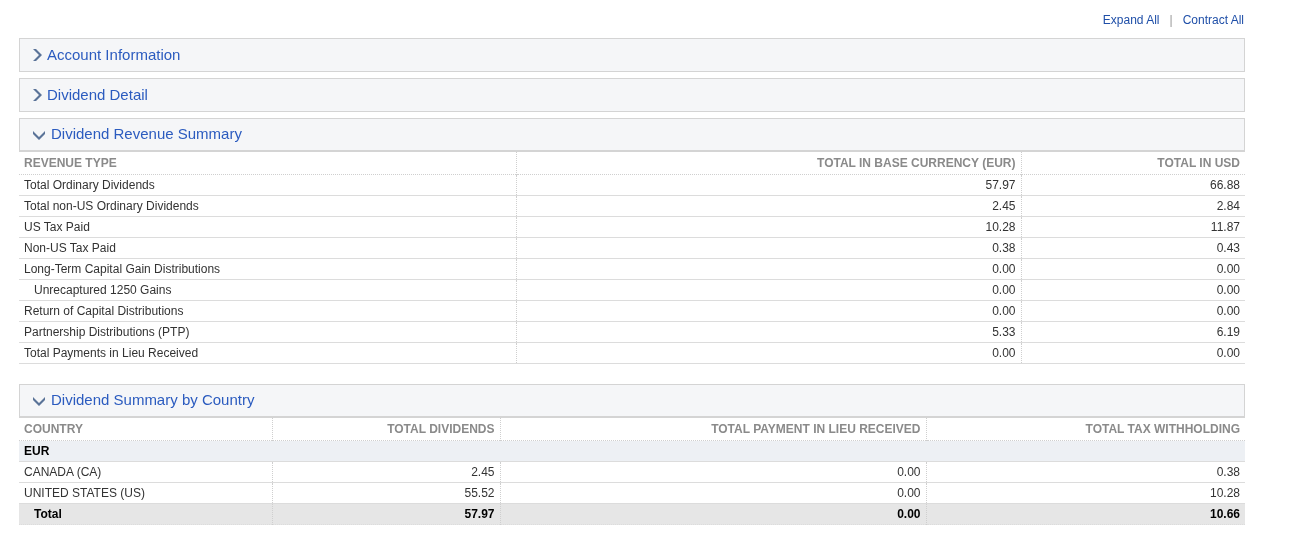 The image size is (1300, 546). What do you see at coordinates (1133, 227) in the screenshot?
I see `table-cell: 11.87` at bounding box center [1133, 227].